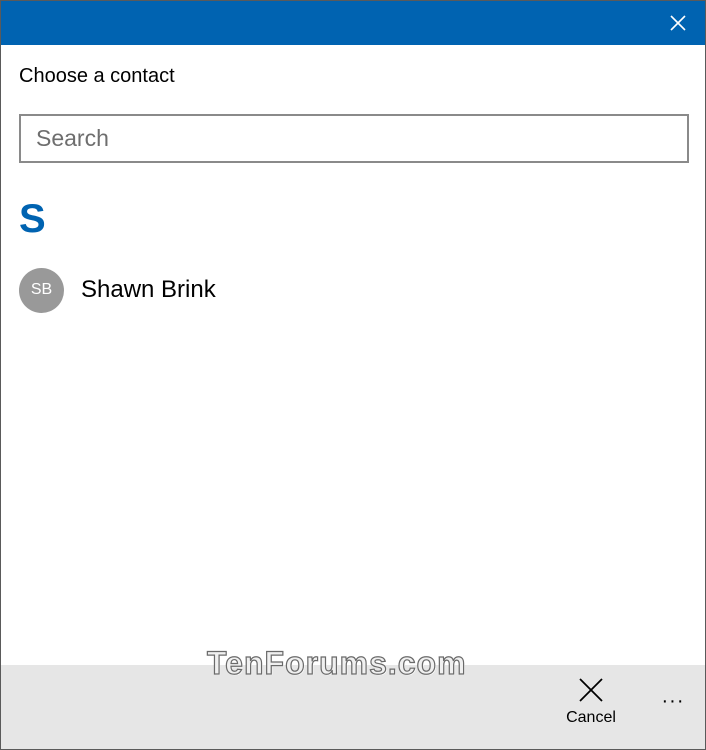  Describe the element at coordinates (32, 219) in the screenshot. I see `group-header-s: S` at that location.